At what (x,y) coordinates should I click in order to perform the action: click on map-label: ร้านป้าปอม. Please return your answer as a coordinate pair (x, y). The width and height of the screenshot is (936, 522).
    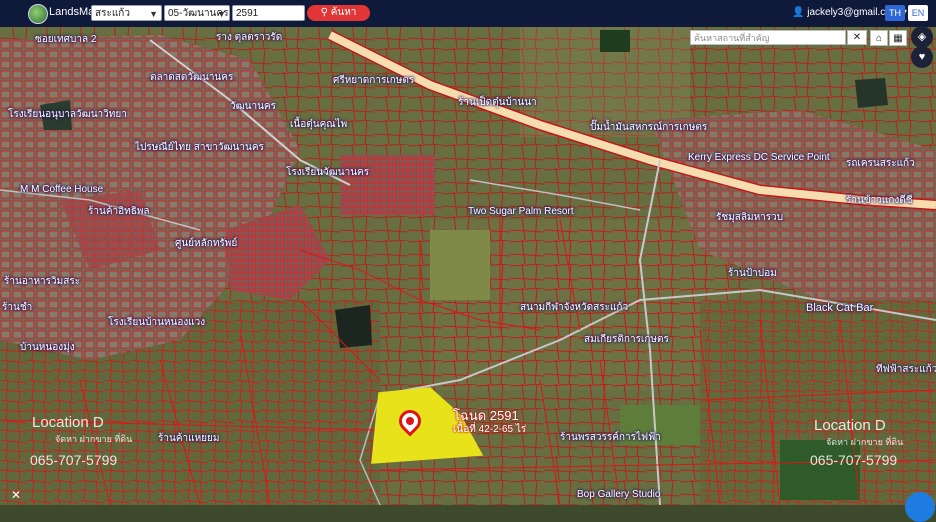
    Looking at the image, I should click on (752, 273).